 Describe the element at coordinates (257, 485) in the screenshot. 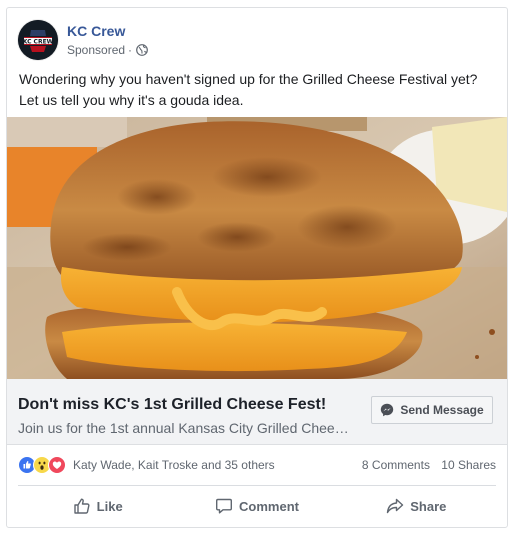

I see `actions-divider` at that location.